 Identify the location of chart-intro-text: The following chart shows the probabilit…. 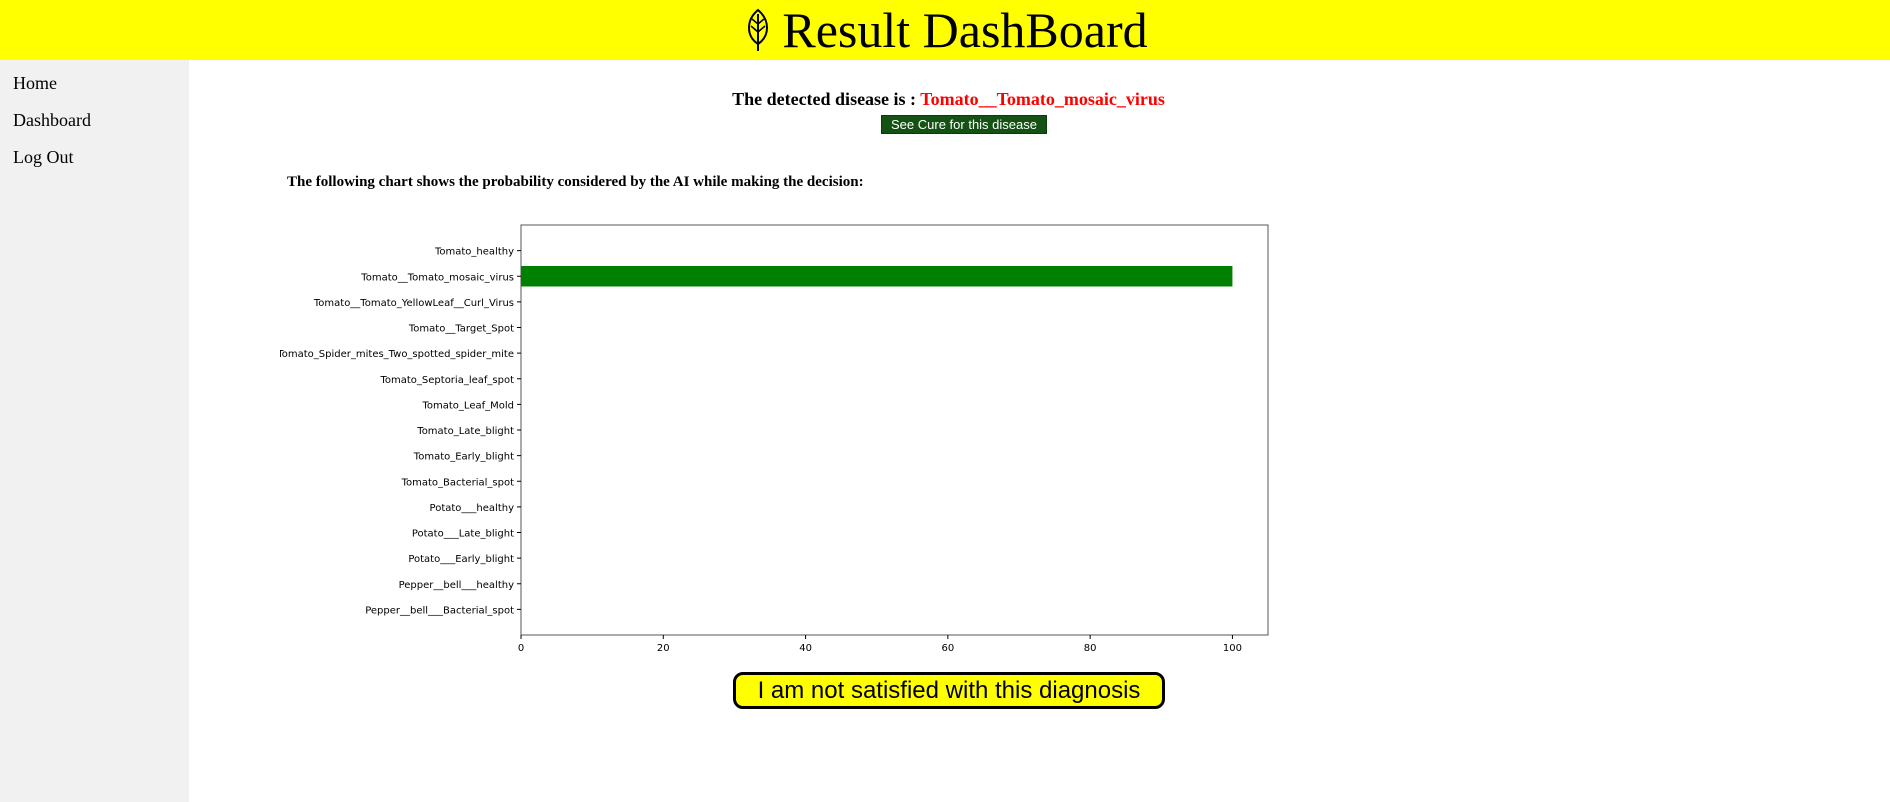
(575, 182).